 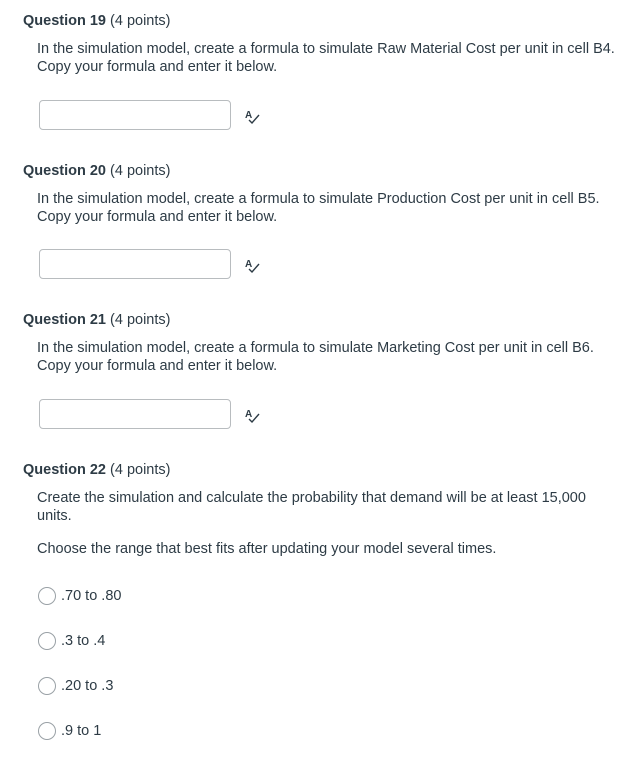 What do you see at coordinates (64, 320) in the screenshot?
I see `question-title: Question 21` at bounding box center [64, 320].